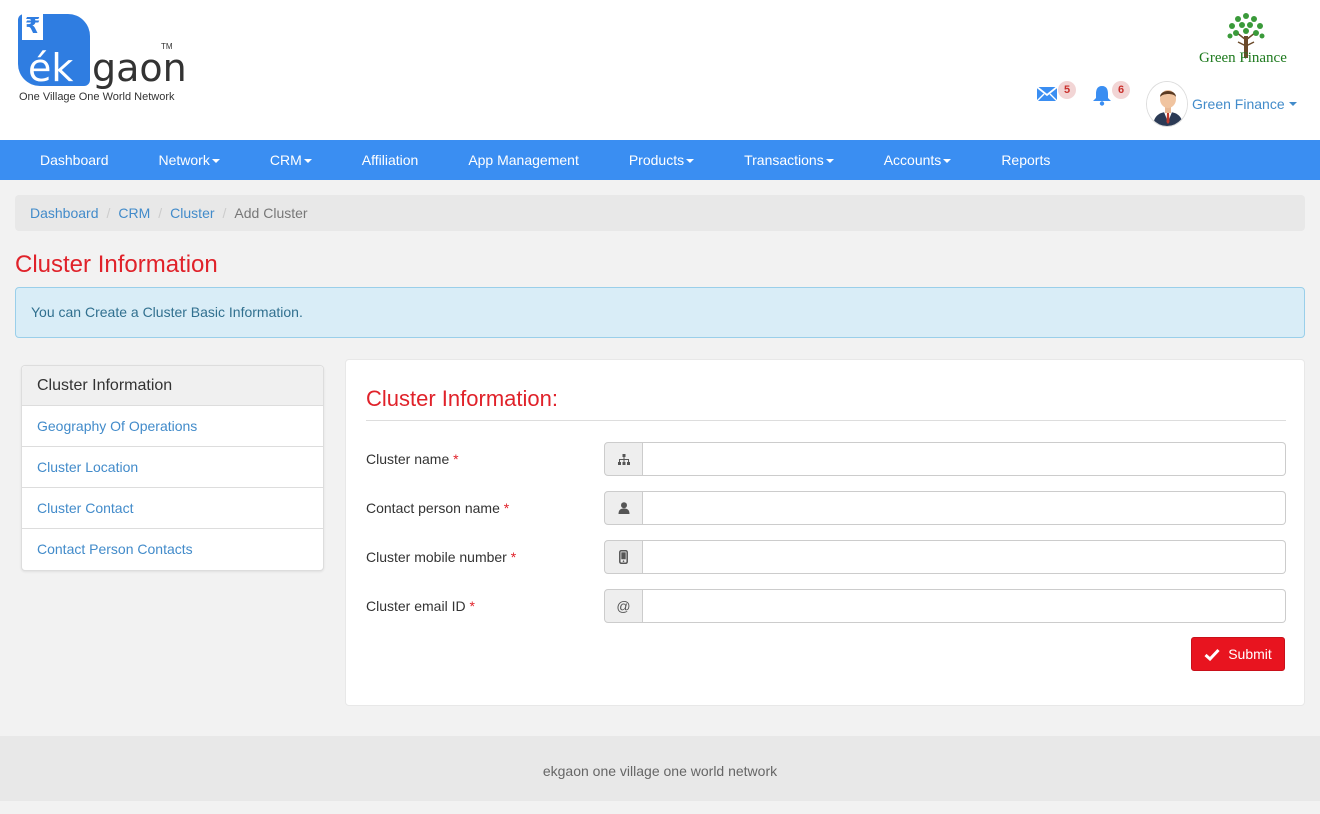 Image resolution: width=1320 pixels, height=814 pixels. I want to click on at-icon: @, so click(623, 606).